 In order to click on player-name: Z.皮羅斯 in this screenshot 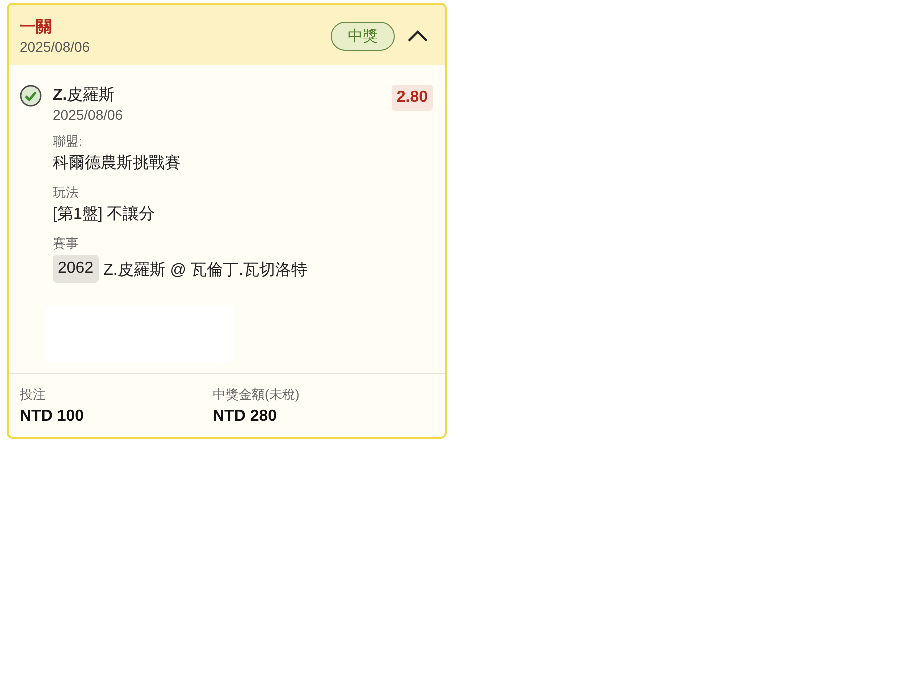, I will do `click(84, 96)`.